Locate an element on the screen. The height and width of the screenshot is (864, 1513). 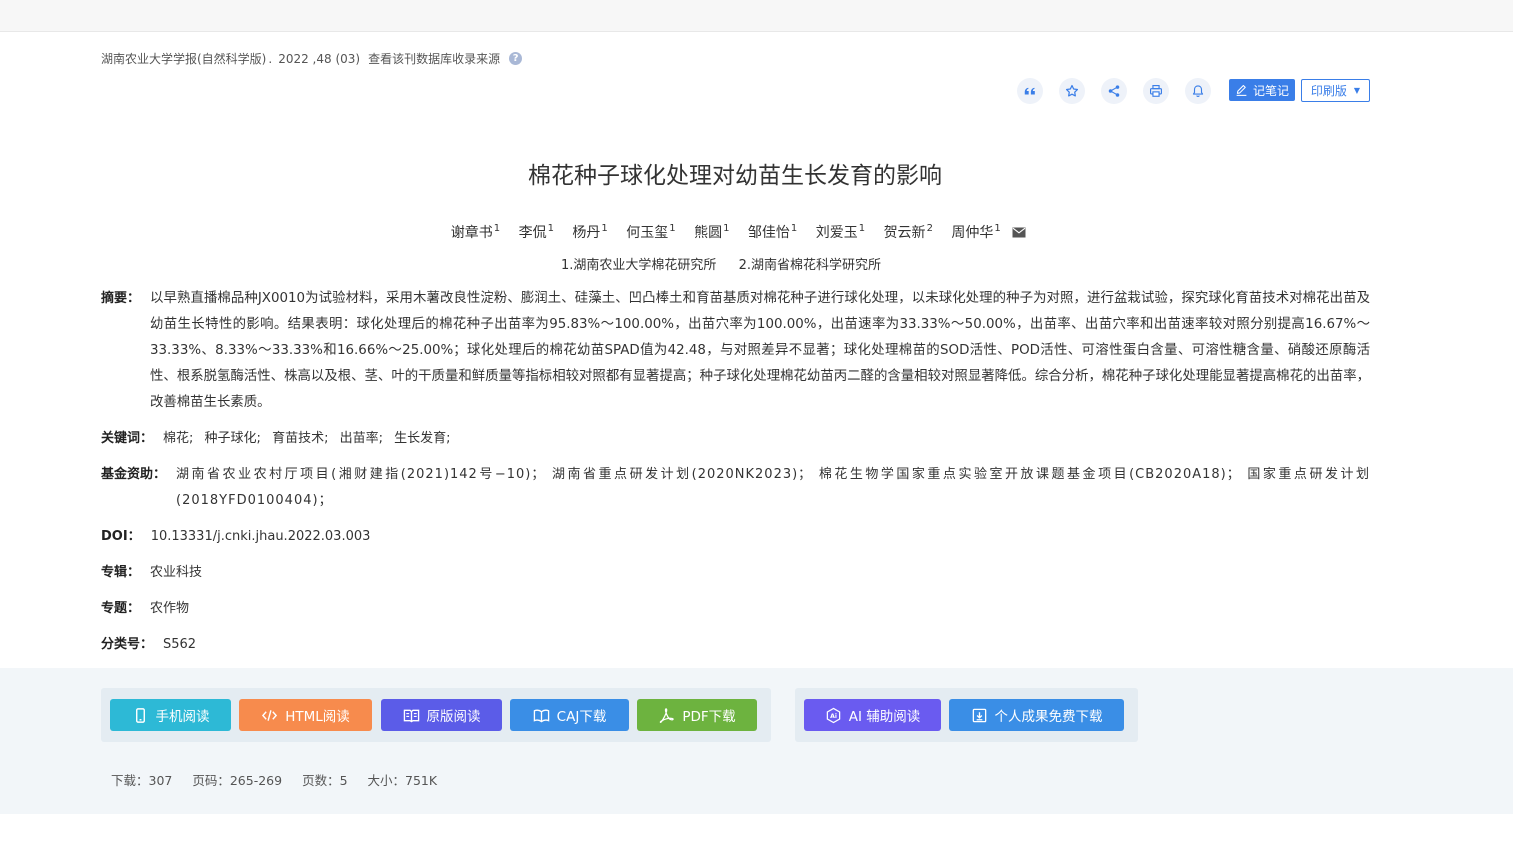
keyword-link: 棉花; is located at coordinates (178, 438).